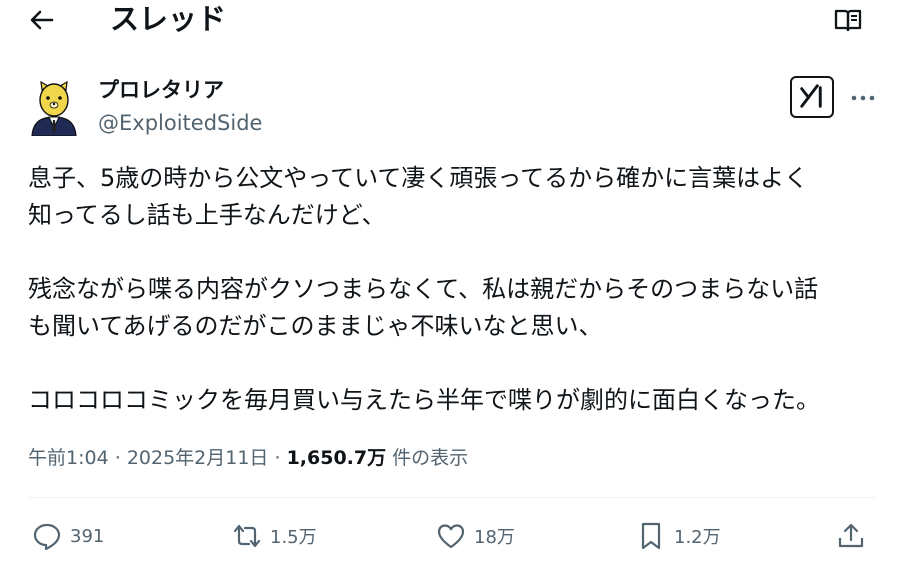 Image resolution: width=900 pixels, height=569 pixels. What do you see at coordinates (198, 458) in the screenshot?
I see `tweet-date: 2025年2月11日` at bounding box center [198, 458].